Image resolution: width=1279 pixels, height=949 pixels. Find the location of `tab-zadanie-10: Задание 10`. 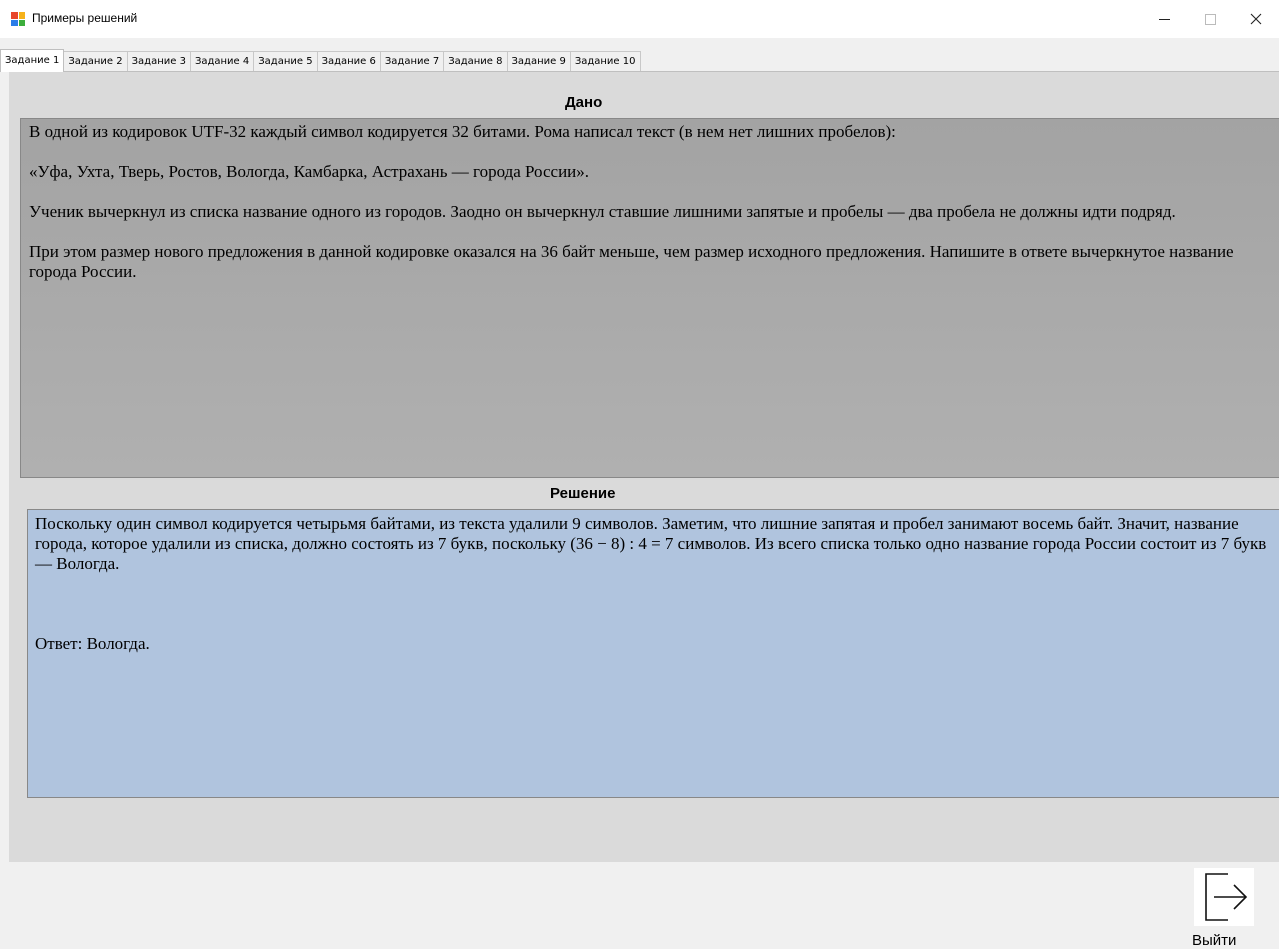

tab-zadanie-10: Задание 10 is located at coordinates (605, 61).